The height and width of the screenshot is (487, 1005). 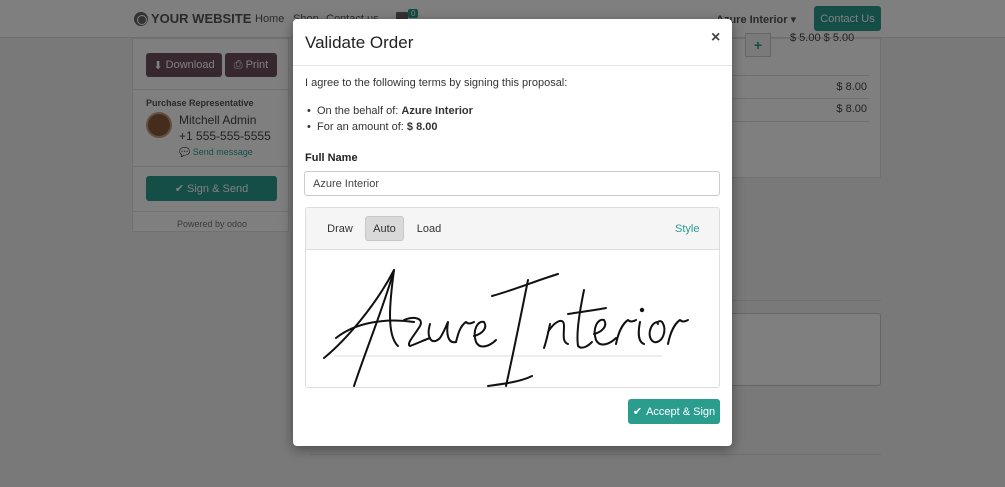 What do you see at coordinates (437, 111) in the screenshot?
I see `behalf-value: Azure Interior` at bounding box center [437, 111].